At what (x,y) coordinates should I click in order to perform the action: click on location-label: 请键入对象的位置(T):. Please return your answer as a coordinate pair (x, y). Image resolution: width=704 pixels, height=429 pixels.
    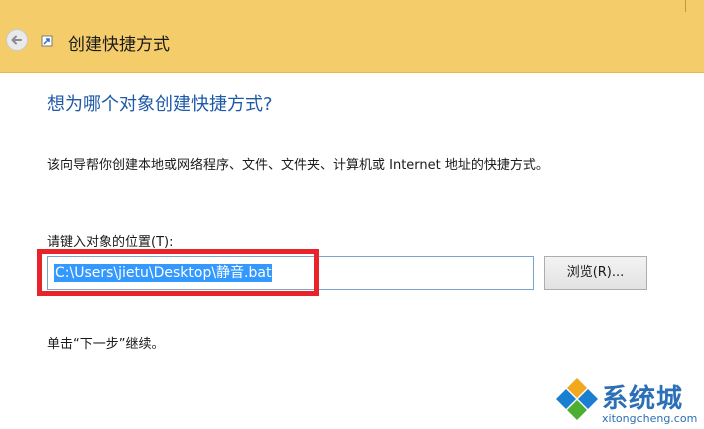
    Looking at the image, I should click on (110, 242).